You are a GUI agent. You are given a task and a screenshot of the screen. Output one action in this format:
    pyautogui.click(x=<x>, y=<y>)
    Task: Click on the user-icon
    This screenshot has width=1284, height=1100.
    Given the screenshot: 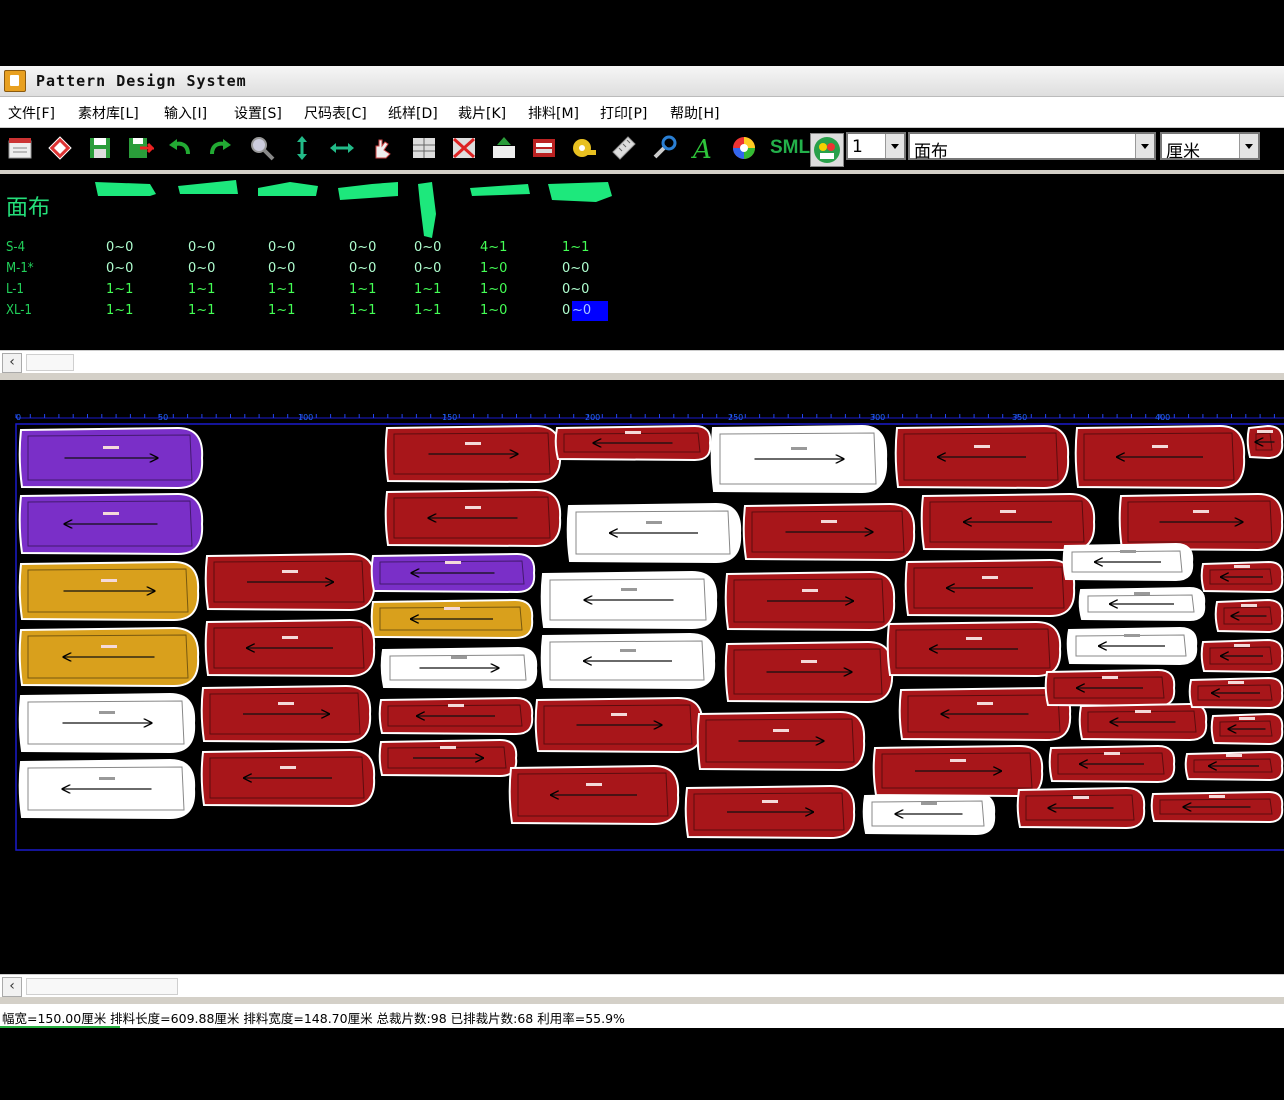 What is the action you would take?
    pyautogui.click(x=827, y=150)
    